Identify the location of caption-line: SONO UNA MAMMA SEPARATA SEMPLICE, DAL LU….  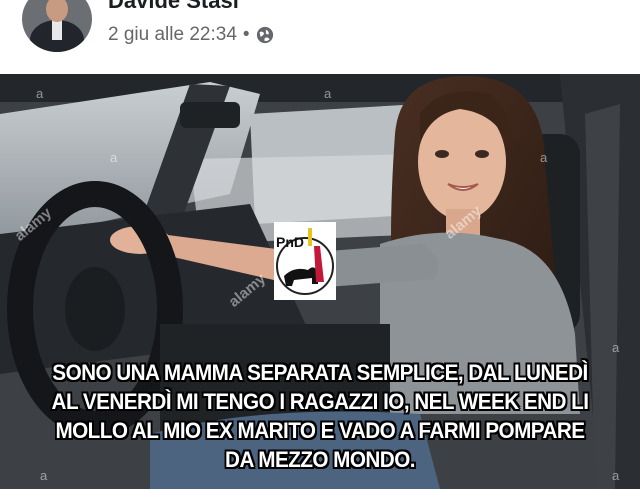
(320, 372).